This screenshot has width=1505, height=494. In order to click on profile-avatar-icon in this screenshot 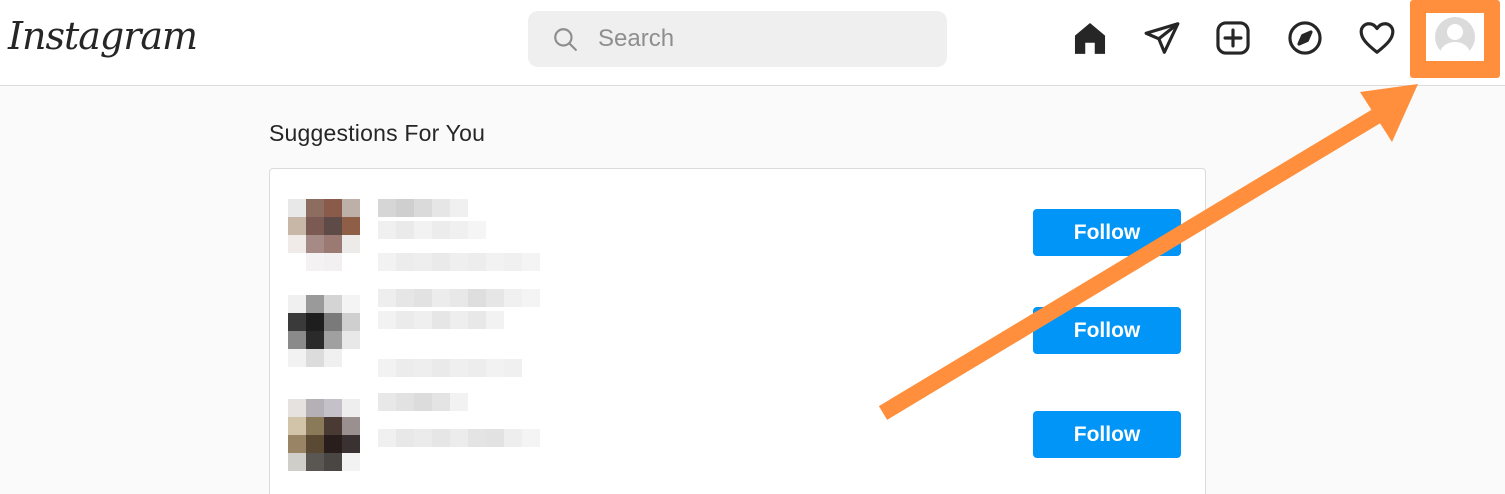, I will do `click(1455, 37)`.